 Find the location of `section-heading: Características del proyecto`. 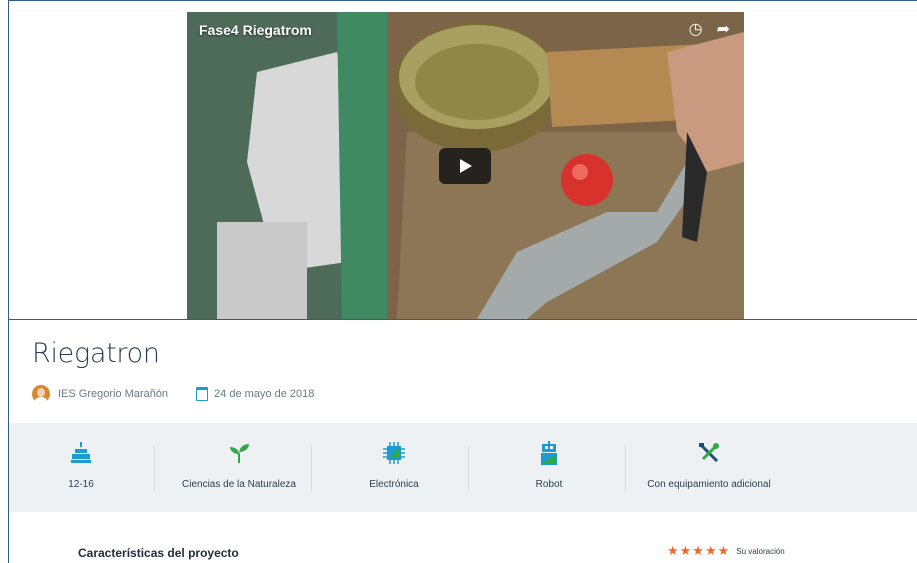

section-heading: Características del proyecto is located at coordinates (158, 553).